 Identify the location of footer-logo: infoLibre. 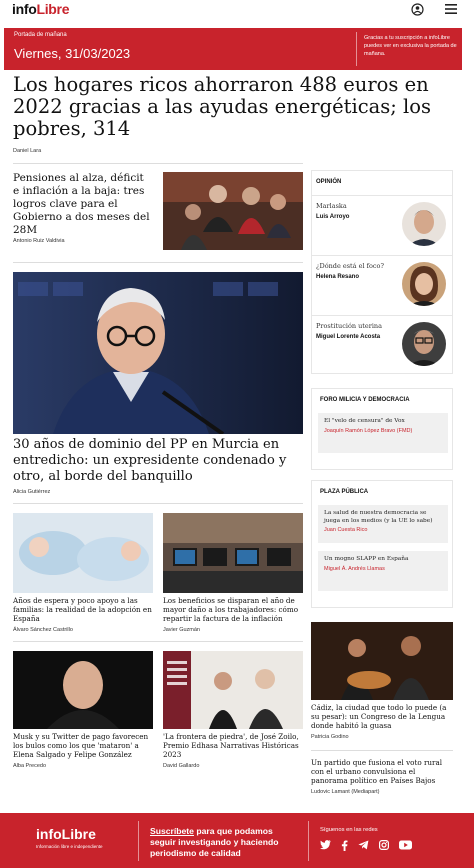
(66, 834).